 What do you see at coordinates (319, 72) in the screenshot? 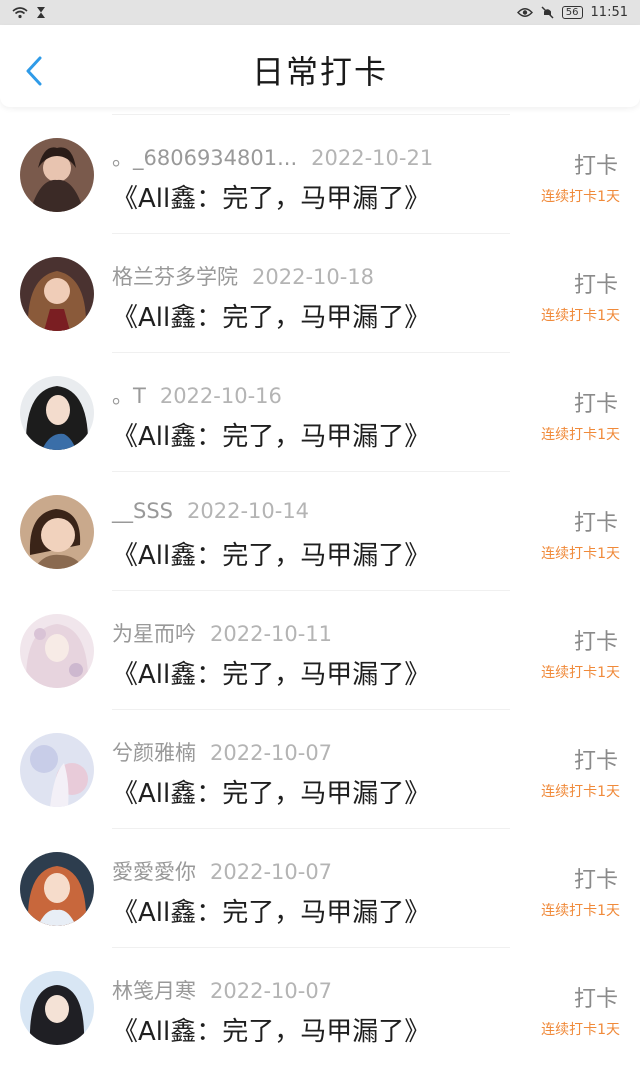
I see `page-title: 日常打卡` at bounding box center [319, 72].